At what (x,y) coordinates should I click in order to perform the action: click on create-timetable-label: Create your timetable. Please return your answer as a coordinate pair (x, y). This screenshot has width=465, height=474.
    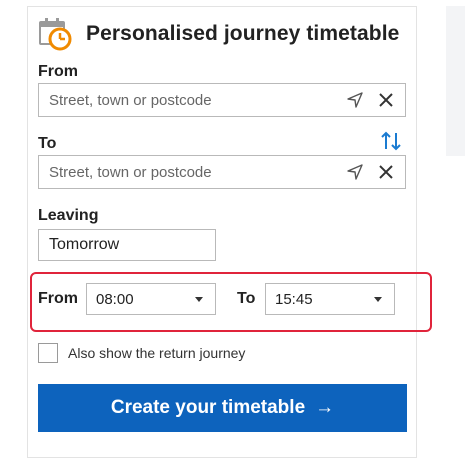
    Looking at the image, I should click on (208, 407).